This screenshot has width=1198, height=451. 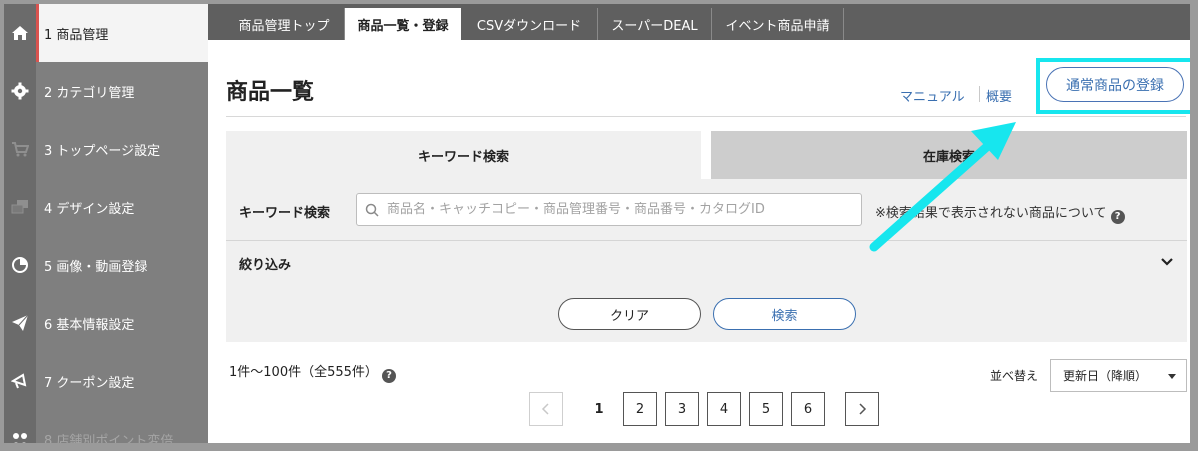 I want to click on cart-icon, so click(x=20, y=149).